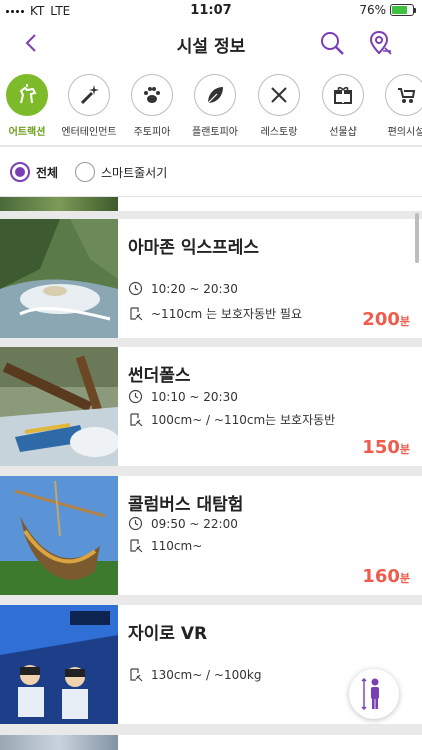 The height and width of the screenshot is (750, 422). I want to click on height-requirement: 100cm~ / ~110cm는 보호자동반, so click(231, 419).